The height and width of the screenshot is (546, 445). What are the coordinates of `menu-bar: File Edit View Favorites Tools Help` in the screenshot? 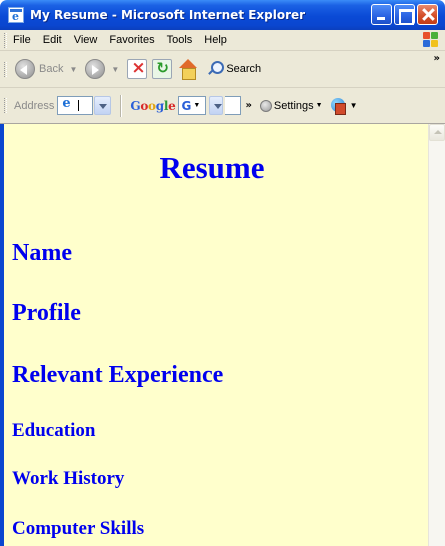 It's located at (222, 40).